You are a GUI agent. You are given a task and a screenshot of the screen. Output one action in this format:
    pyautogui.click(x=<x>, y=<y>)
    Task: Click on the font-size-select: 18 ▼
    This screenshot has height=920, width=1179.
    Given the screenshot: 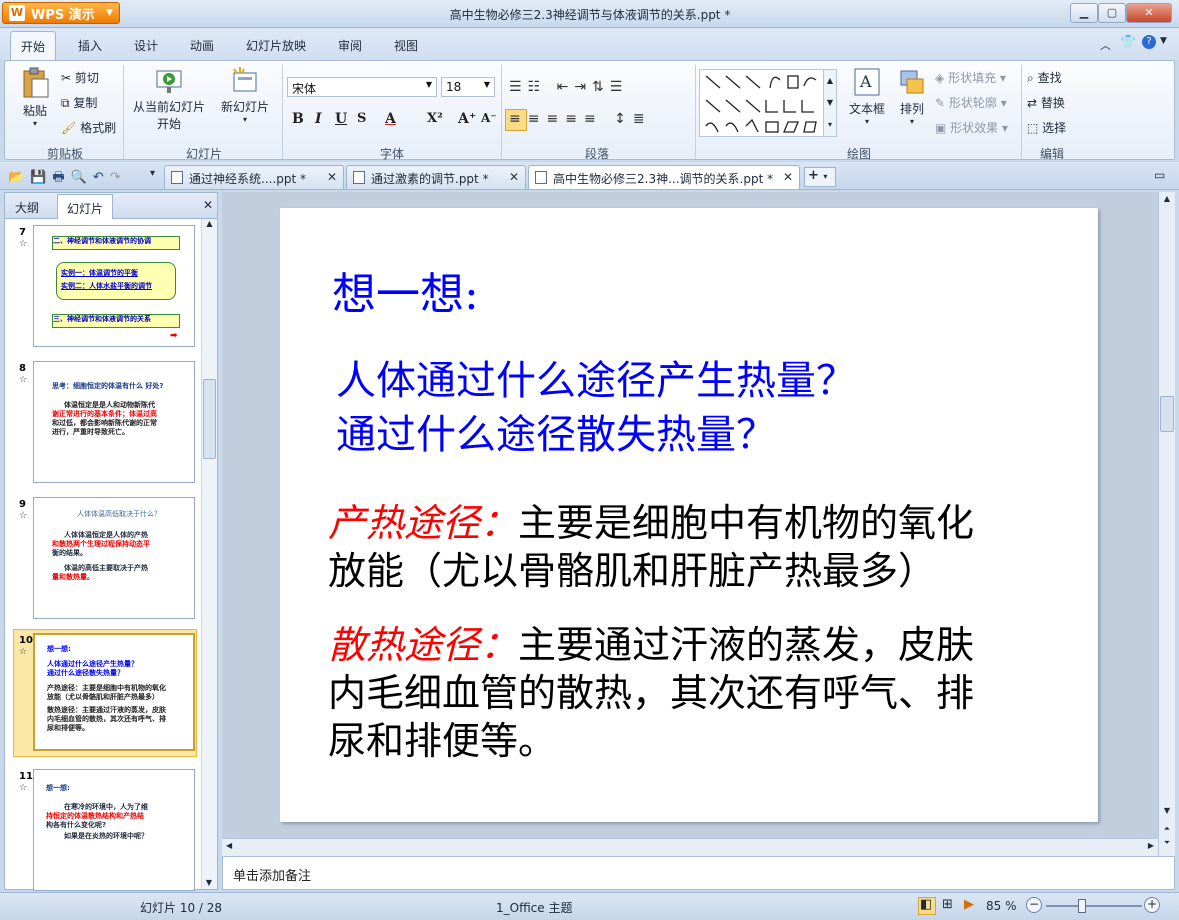 What is the action you would take?
    pyautogui.click(x=468, y=87)
    